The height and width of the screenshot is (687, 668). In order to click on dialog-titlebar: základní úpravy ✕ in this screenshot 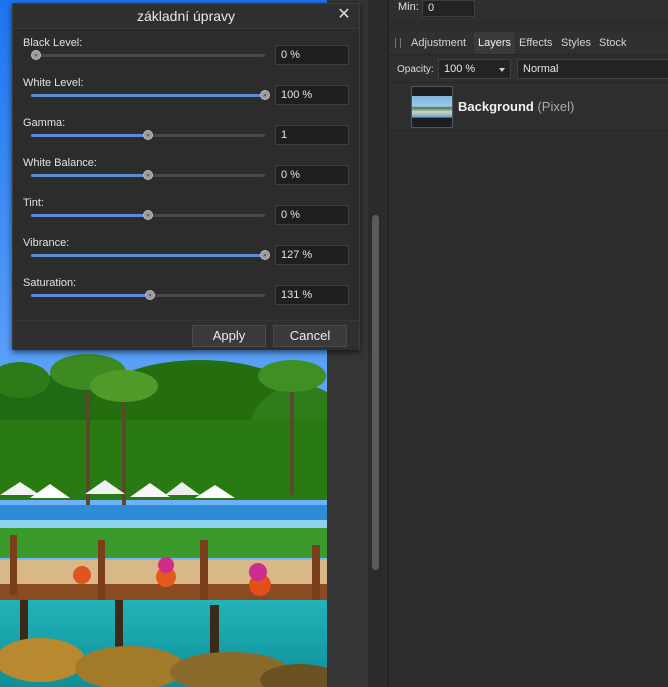, I will do `click(186, 16)`.